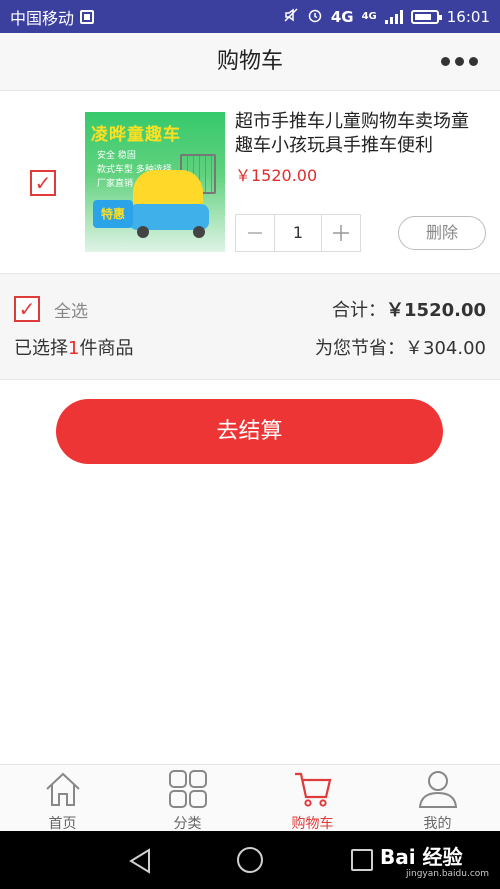  What do you see at coordinates (136, 135) in the screenshot?
I see `image-title-text: 凌晔童趣车` at bounding box center [136, 135].